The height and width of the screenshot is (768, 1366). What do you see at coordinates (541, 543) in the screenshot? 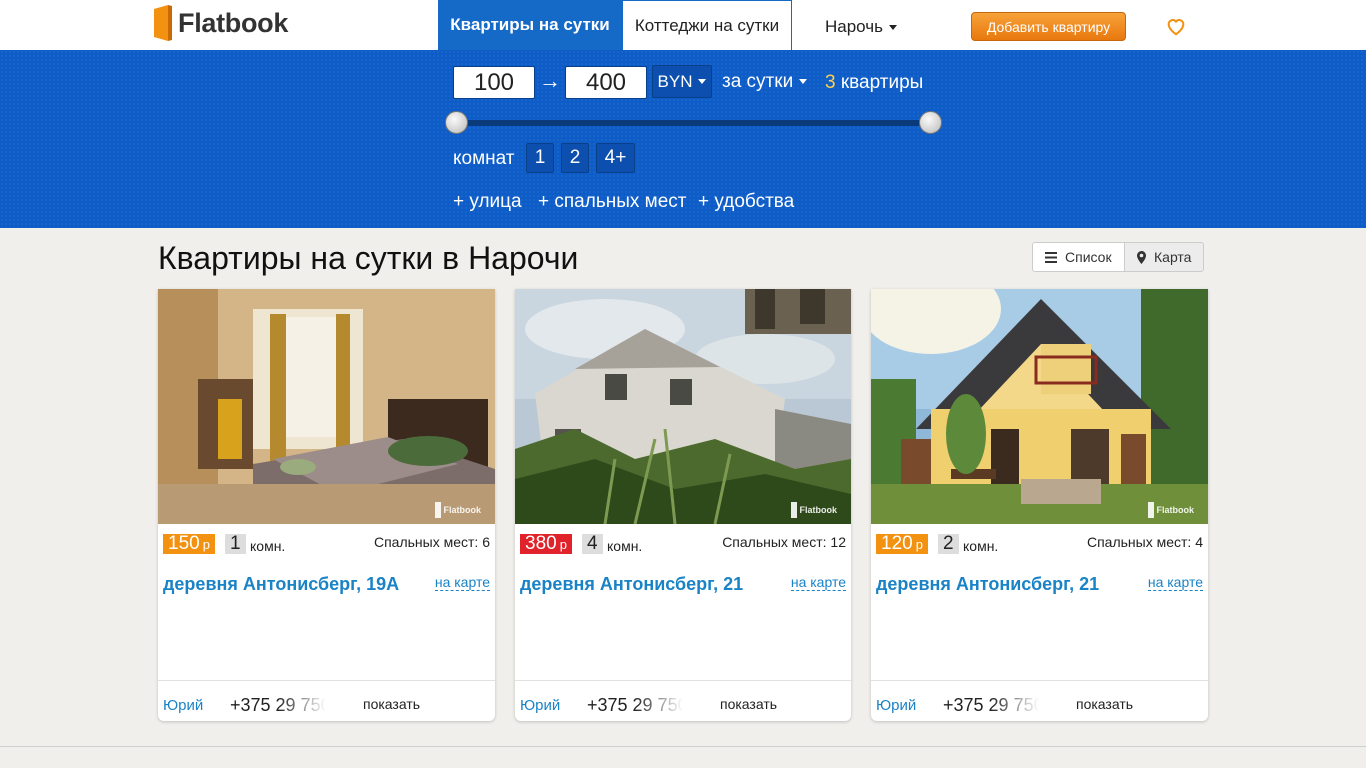
I see `price-value: 380` at bounding box center [541, 543].